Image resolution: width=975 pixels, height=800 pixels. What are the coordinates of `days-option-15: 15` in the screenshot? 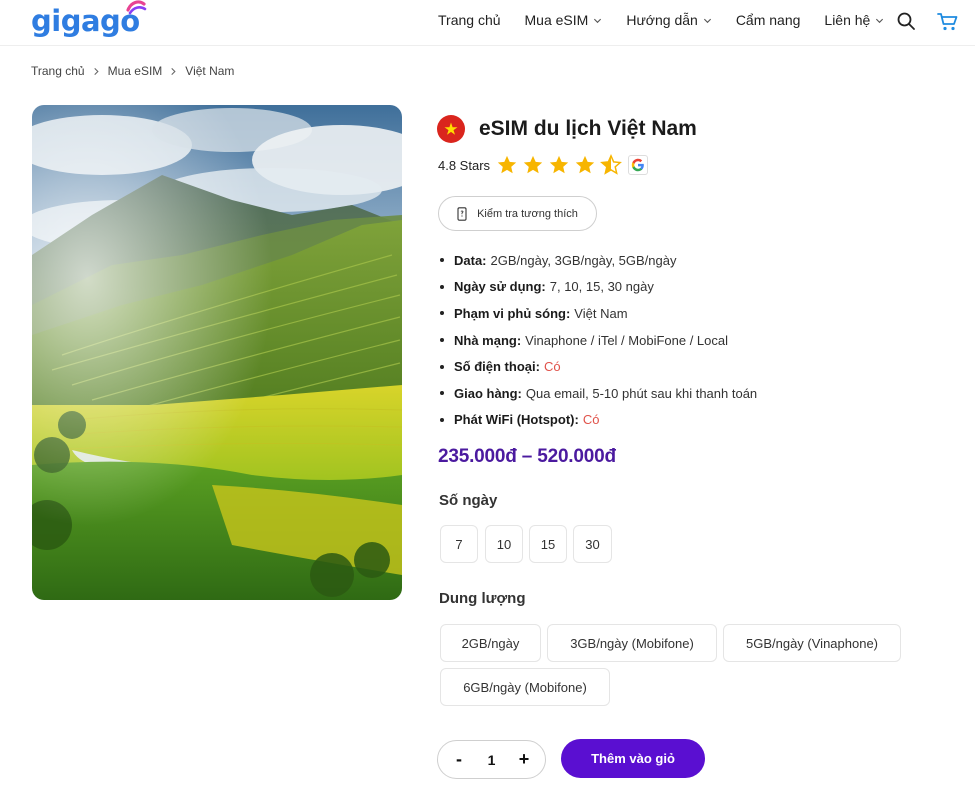 It's located at (548, 544).